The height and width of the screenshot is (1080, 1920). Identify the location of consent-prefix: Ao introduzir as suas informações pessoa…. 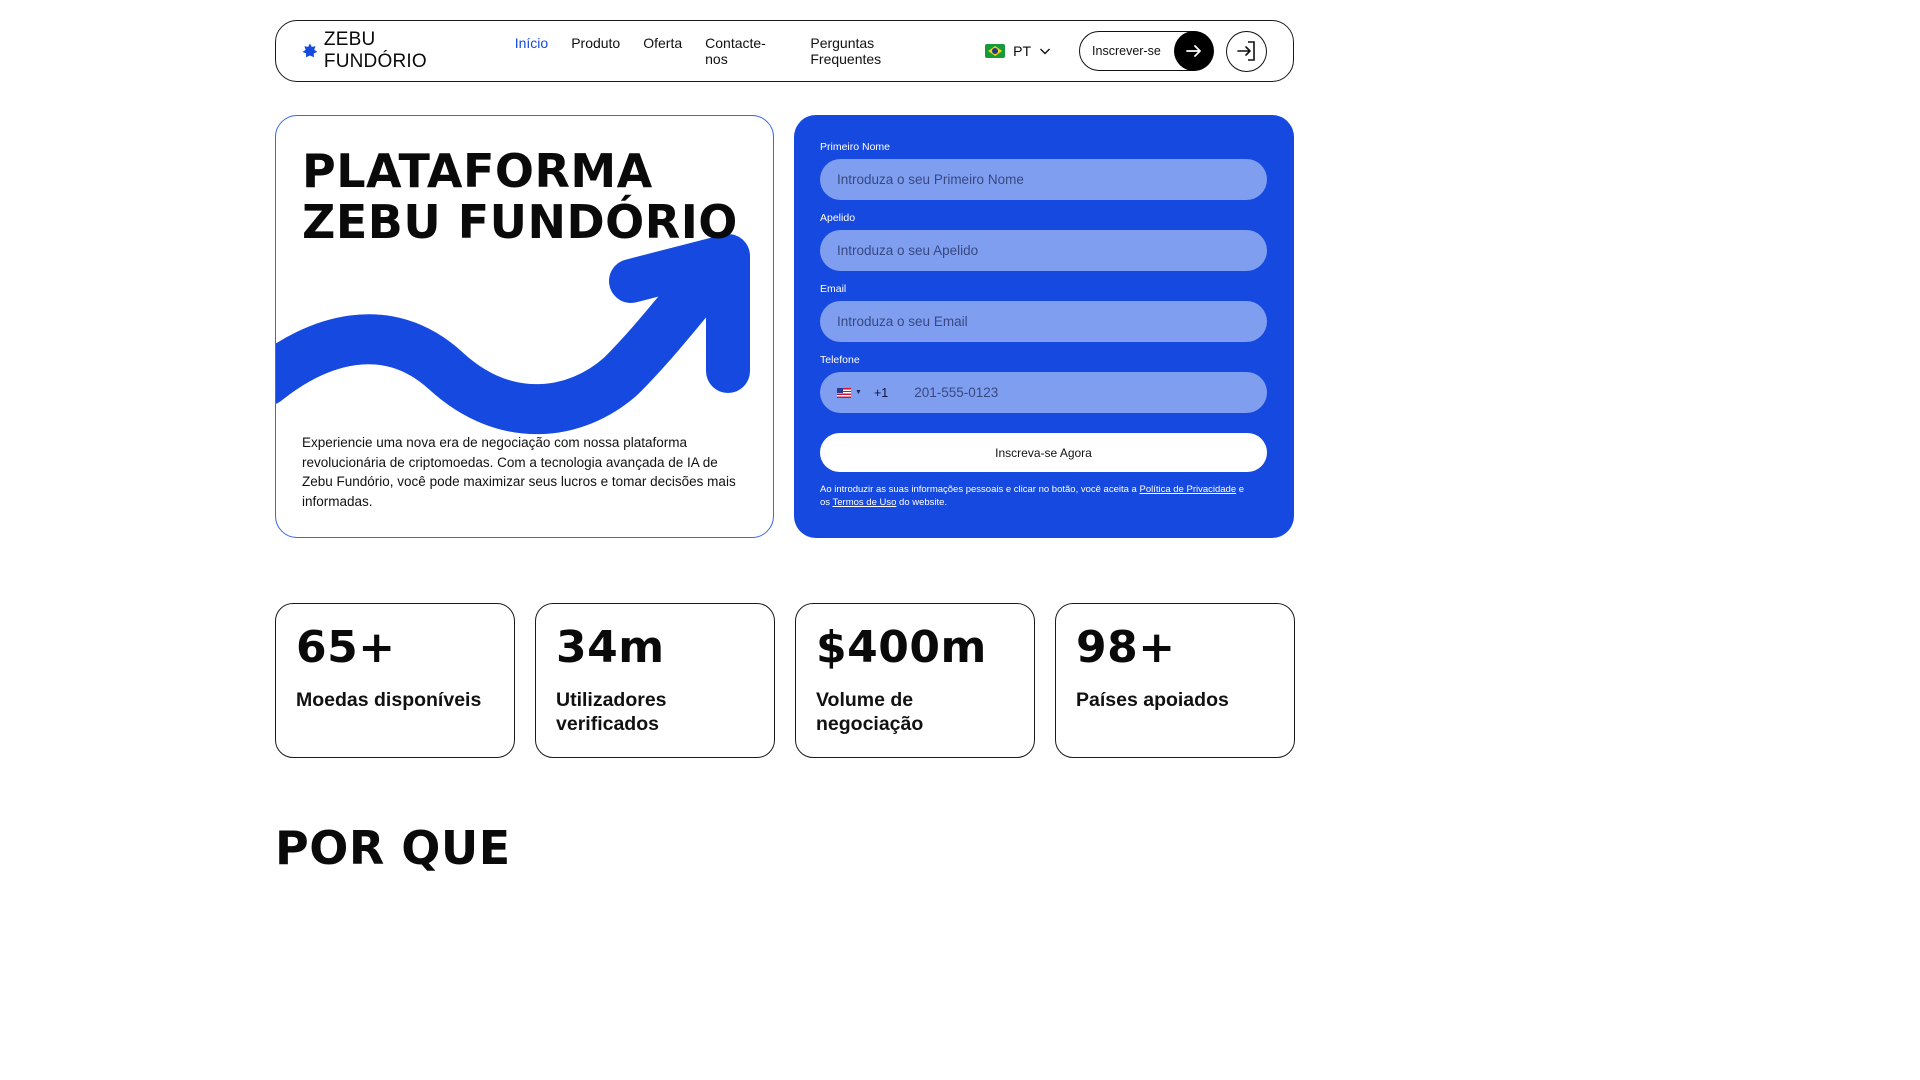
(980, 489).